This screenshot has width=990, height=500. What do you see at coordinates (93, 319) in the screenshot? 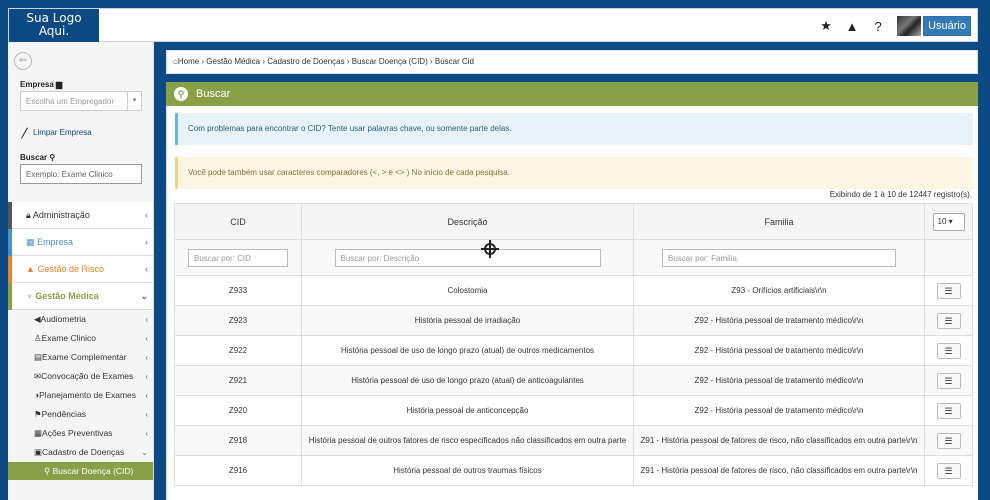
I see `sidebar-item-audiometria: ◀︎Audiometria ‹` at bounding box center [93, 319].